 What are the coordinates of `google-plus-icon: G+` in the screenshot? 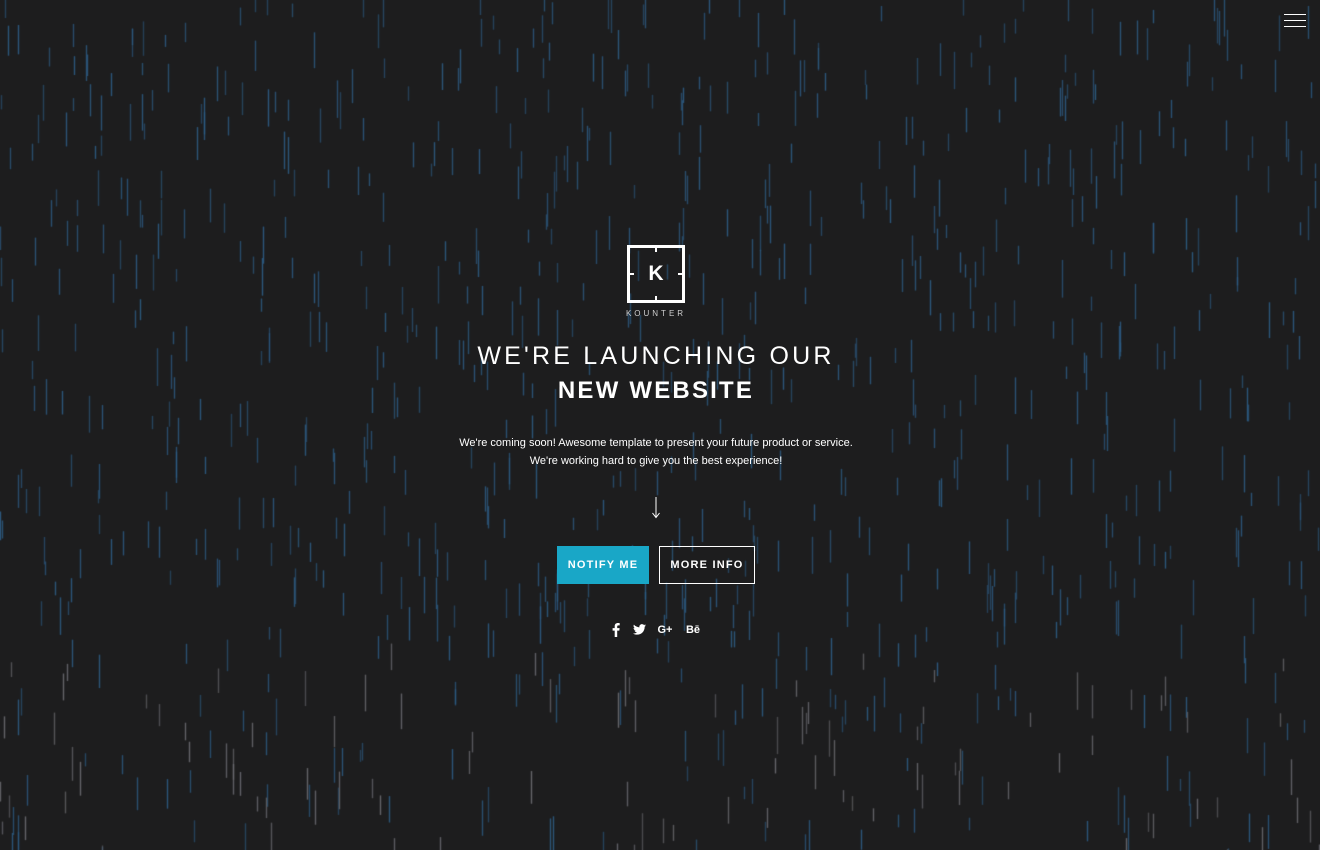 It's located at (665, 630).